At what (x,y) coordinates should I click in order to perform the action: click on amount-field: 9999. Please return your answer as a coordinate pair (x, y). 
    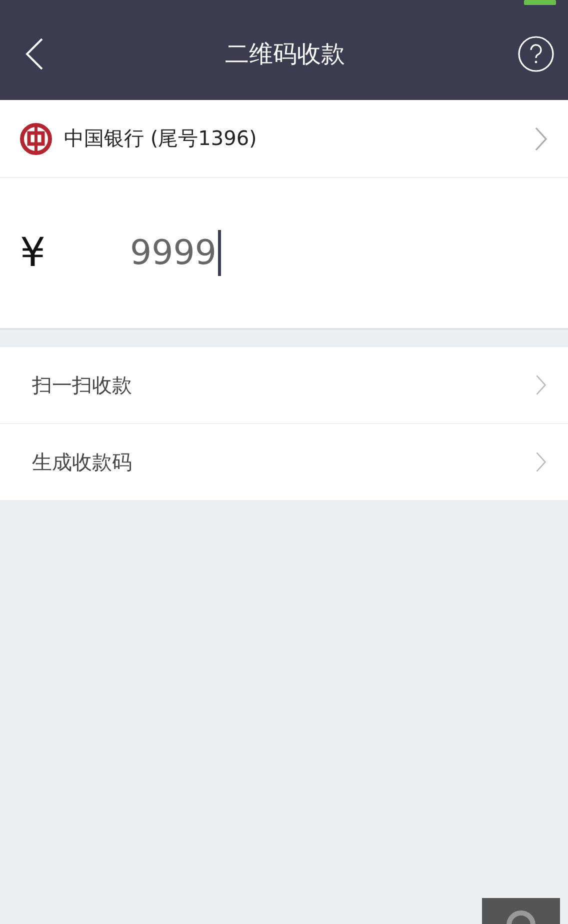
    Looking at the image, I should click on (174, 253).